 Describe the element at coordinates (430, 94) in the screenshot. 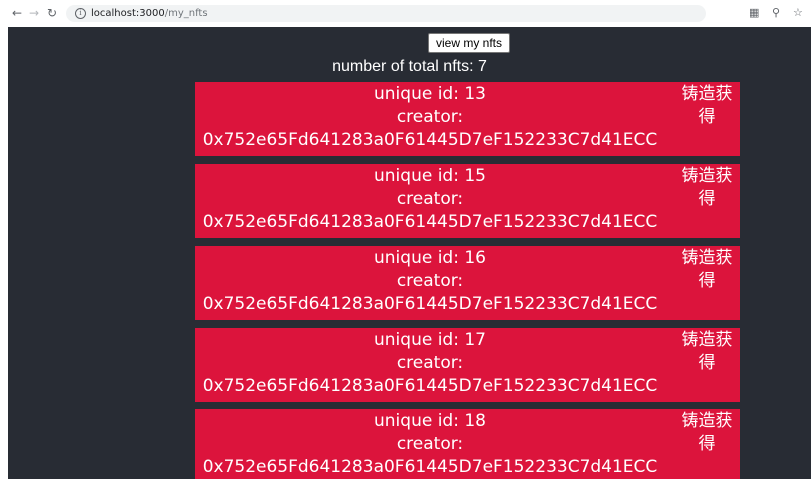

I see `nft-unique-id: unique id: 13` at that location.